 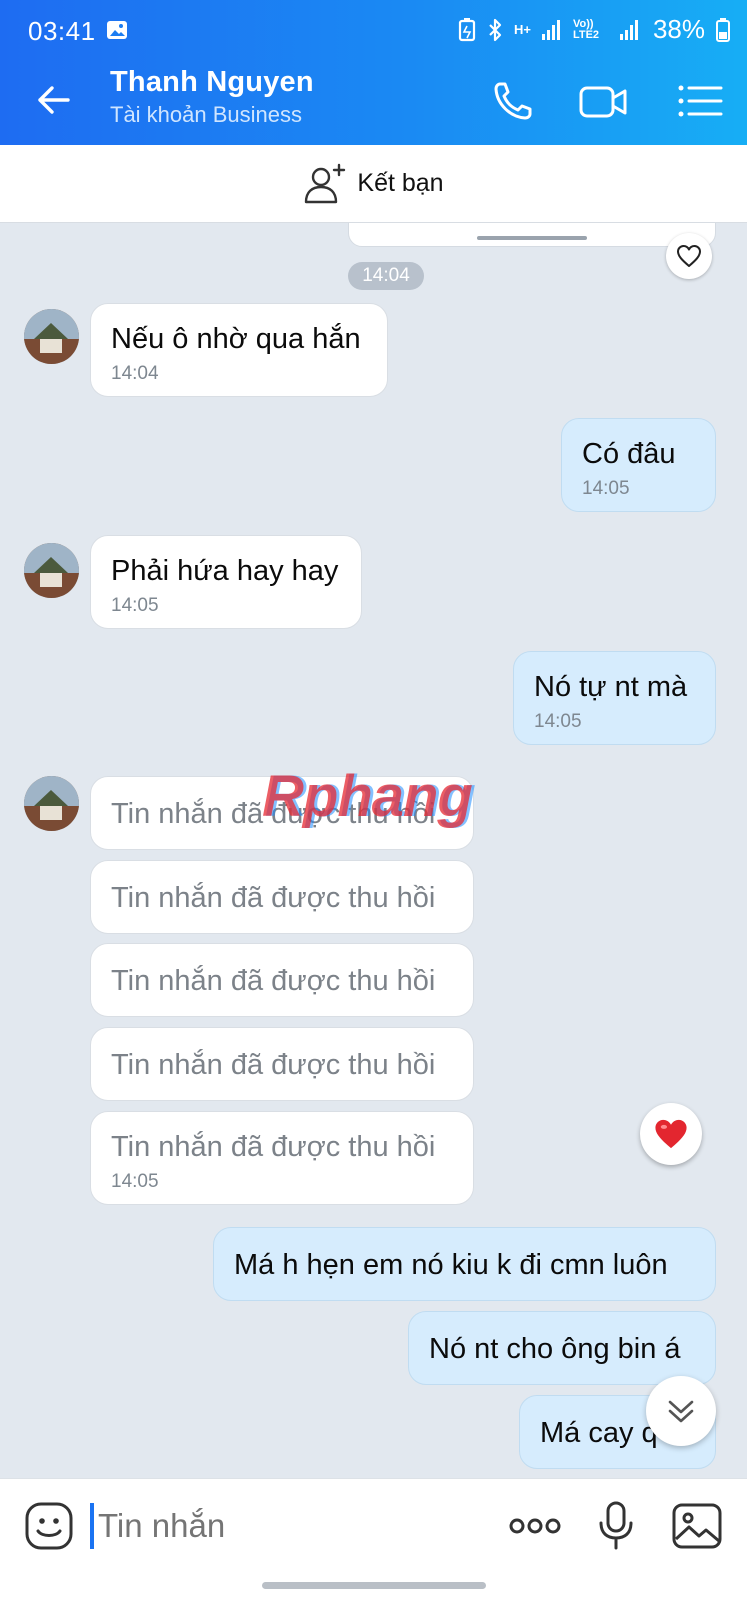 What do you see at coordinates (54, 100) in the screenshot?
I see `back-arrow-icon` at bounding box center [54, 100].